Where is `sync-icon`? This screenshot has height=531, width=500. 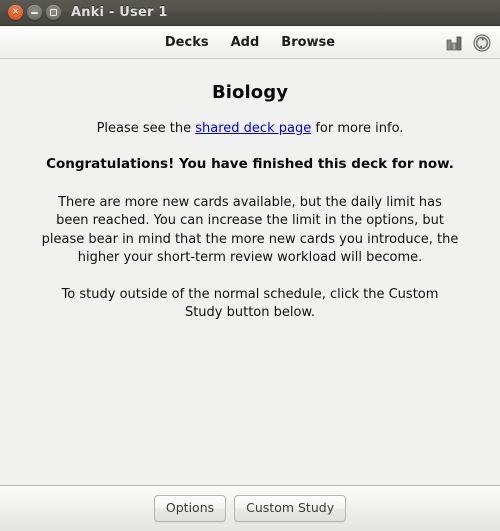
sync-icon is located at coordinates (482, 42).